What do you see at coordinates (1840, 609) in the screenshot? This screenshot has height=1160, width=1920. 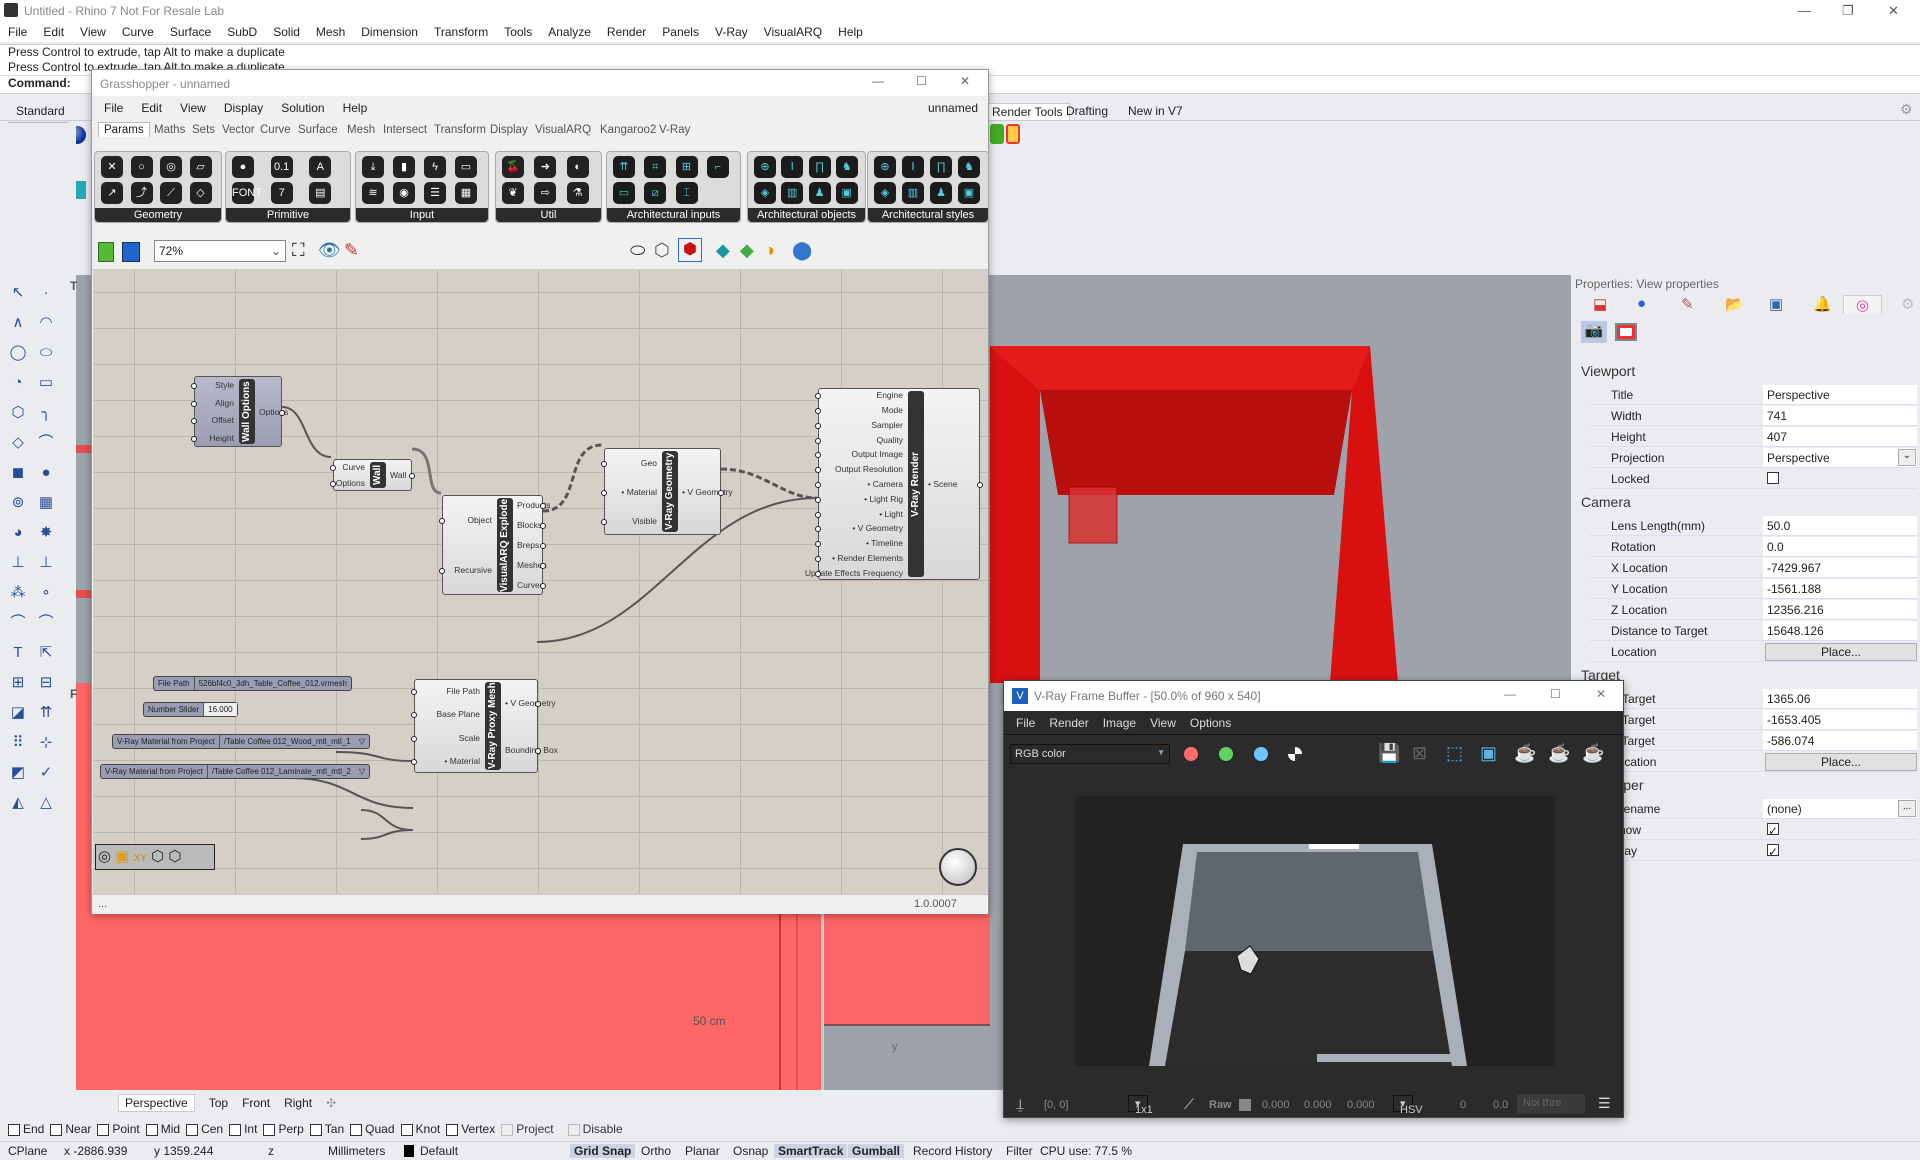 I see `property-value-z-location: 12356.216` at bounding box center [1840, 609].